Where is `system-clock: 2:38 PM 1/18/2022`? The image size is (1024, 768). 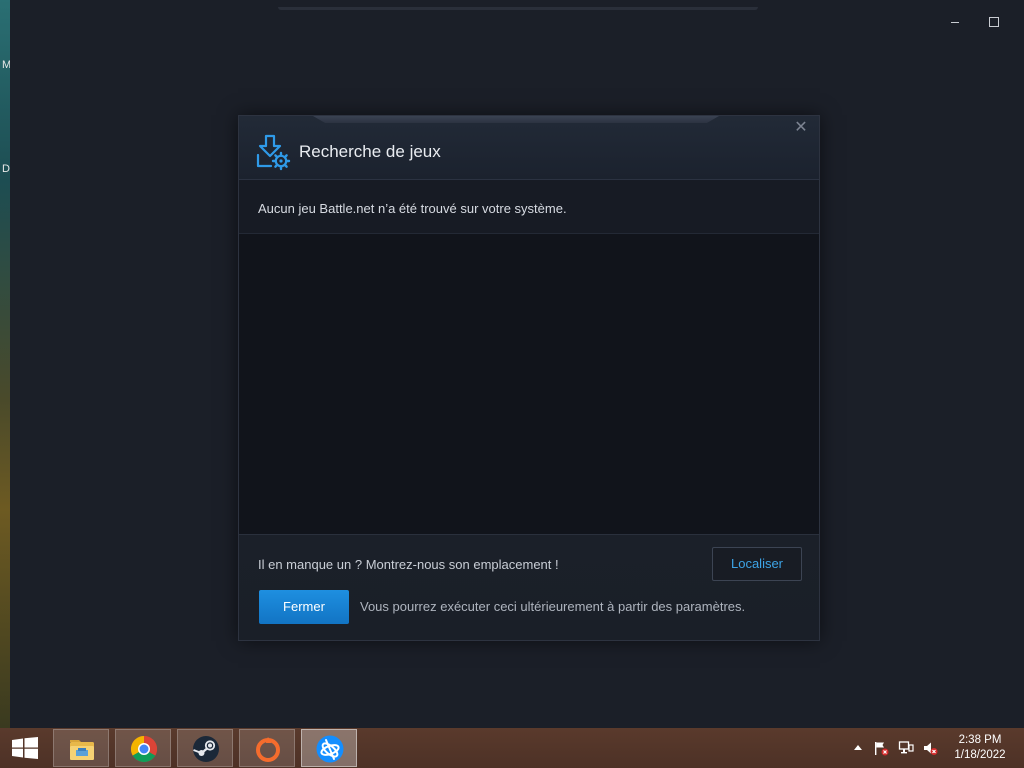
system-clock: 2:38 PM 1/18/2022 is located at coordinates (980, 748).